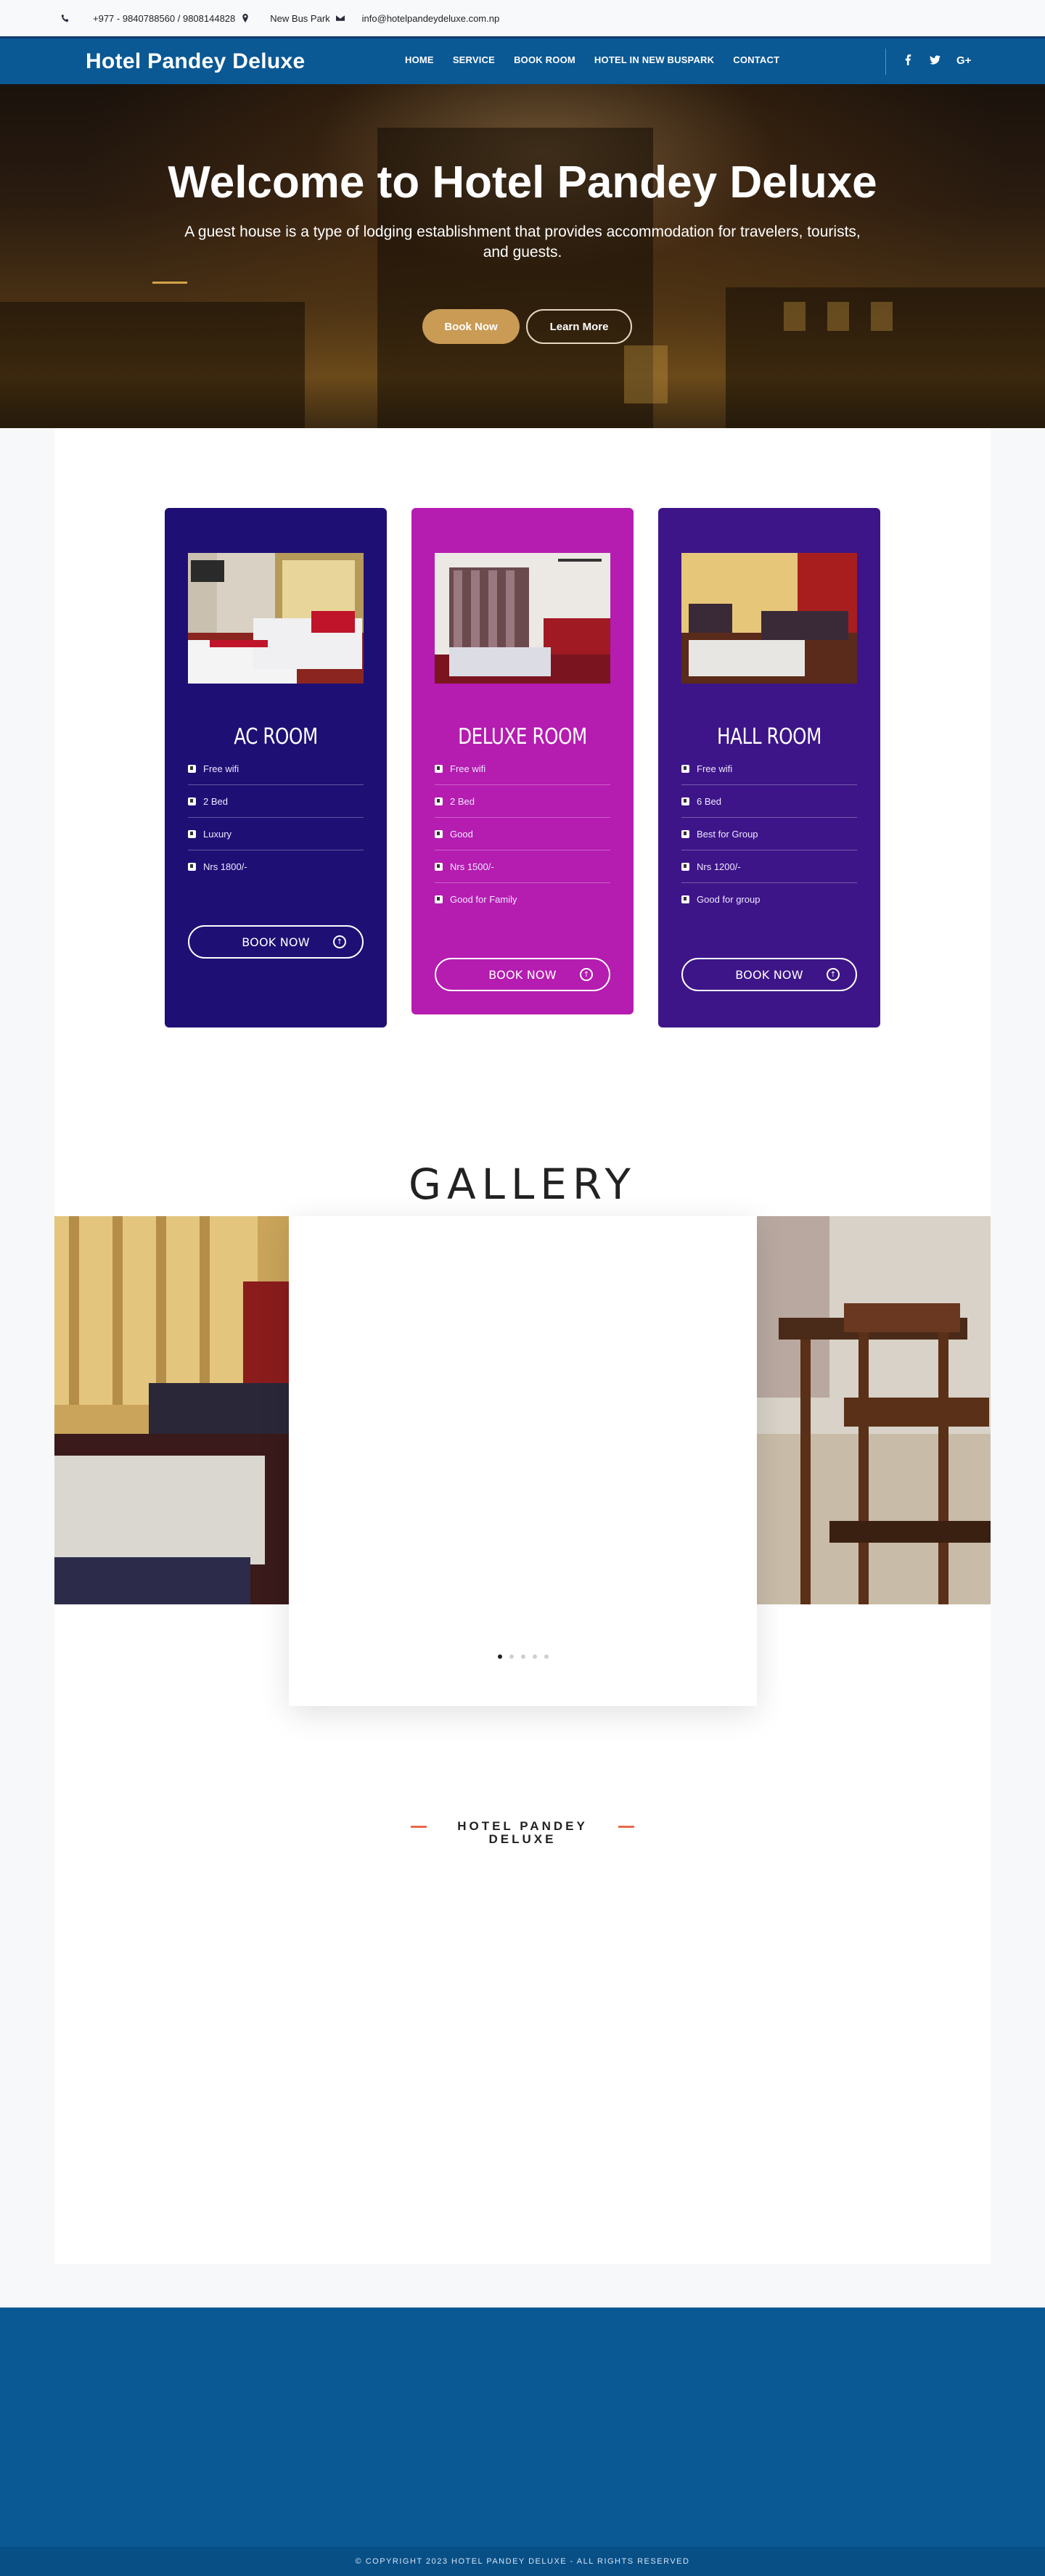 The image size is (1045, 2576). Describe the element at coordinates (169, 283) in the screenshot. I see `hero-accent-dash` at that location.